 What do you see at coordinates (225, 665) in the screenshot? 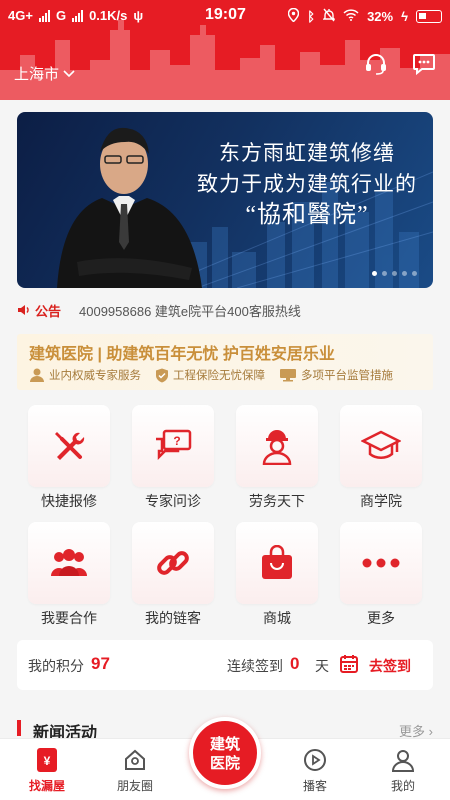
I see `points-card: 我的积分 97 连续签到 0 天 去签到` at bounding box center [225, 665].